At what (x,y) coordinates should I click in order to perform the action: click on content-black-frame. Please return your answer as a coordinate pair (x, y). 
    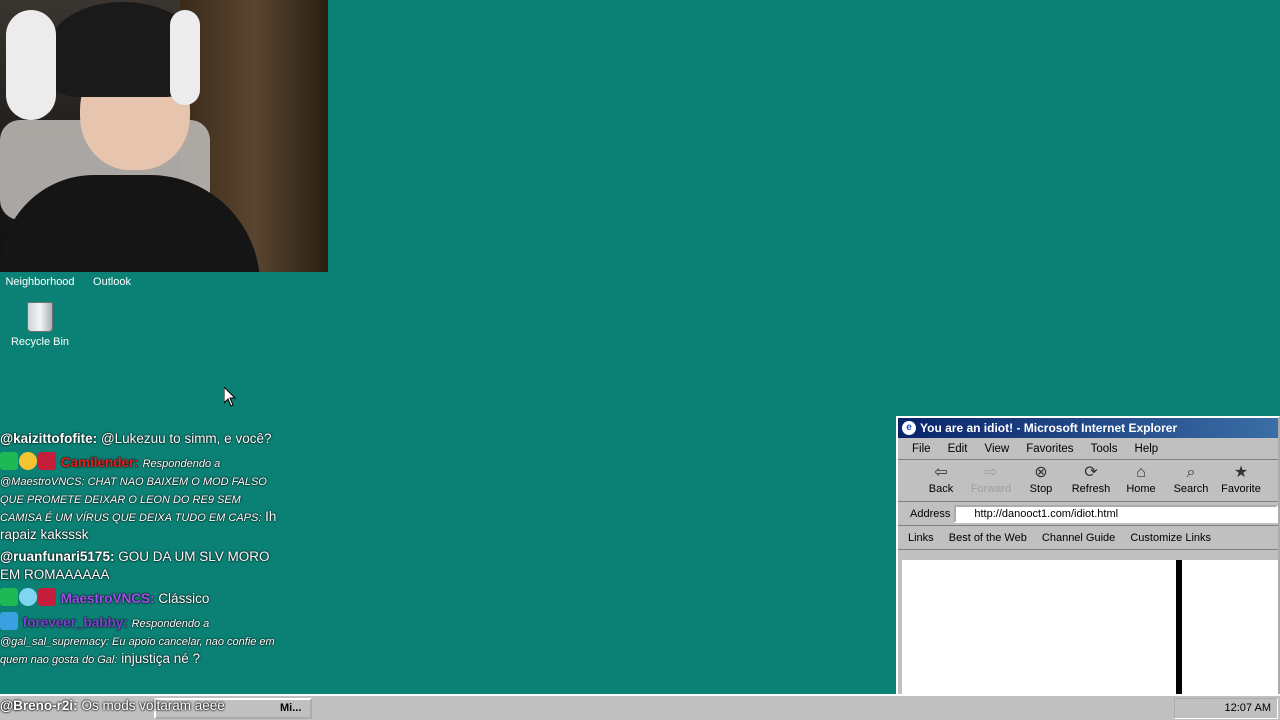
    Looking at the image, I should click on (1179, 627).